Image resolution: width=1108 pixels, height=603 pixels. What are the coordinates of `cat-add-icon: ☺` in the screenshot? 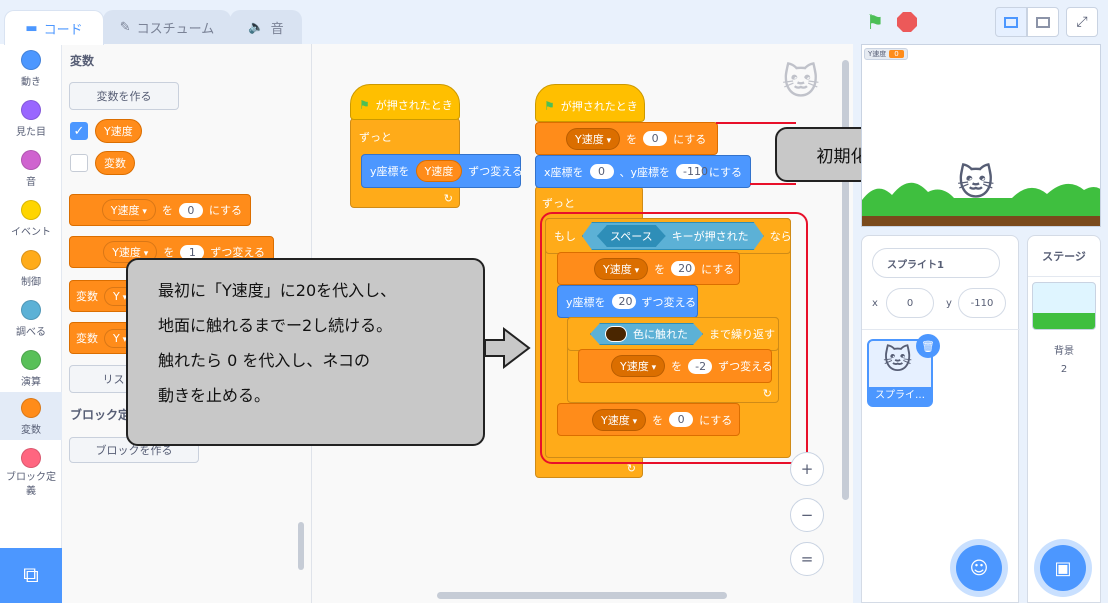 It's located at (979, 568).